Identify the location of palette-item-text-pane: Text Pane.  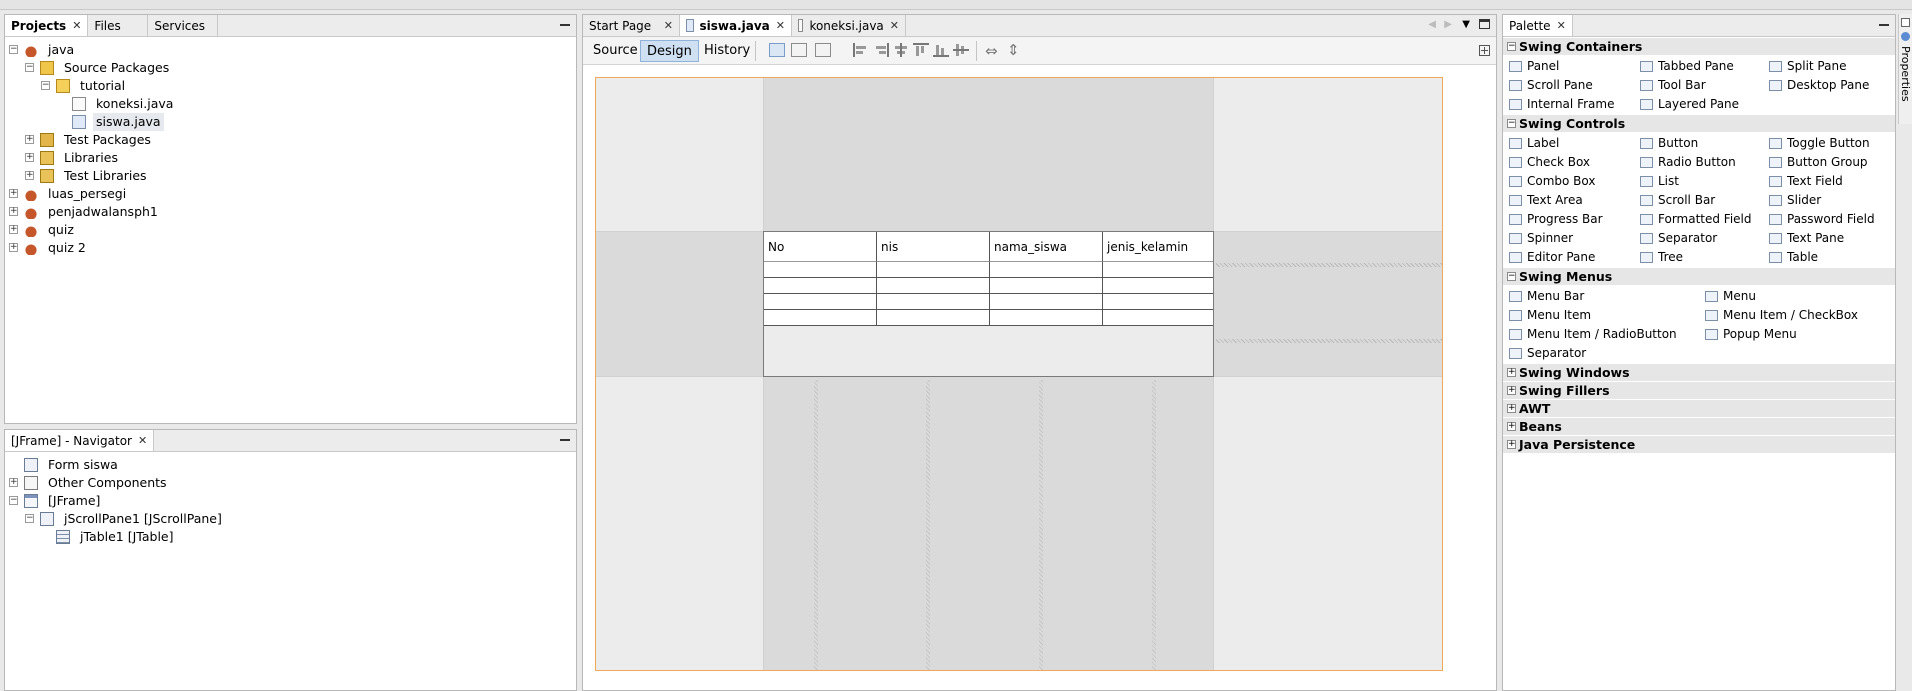
(1805, 238).